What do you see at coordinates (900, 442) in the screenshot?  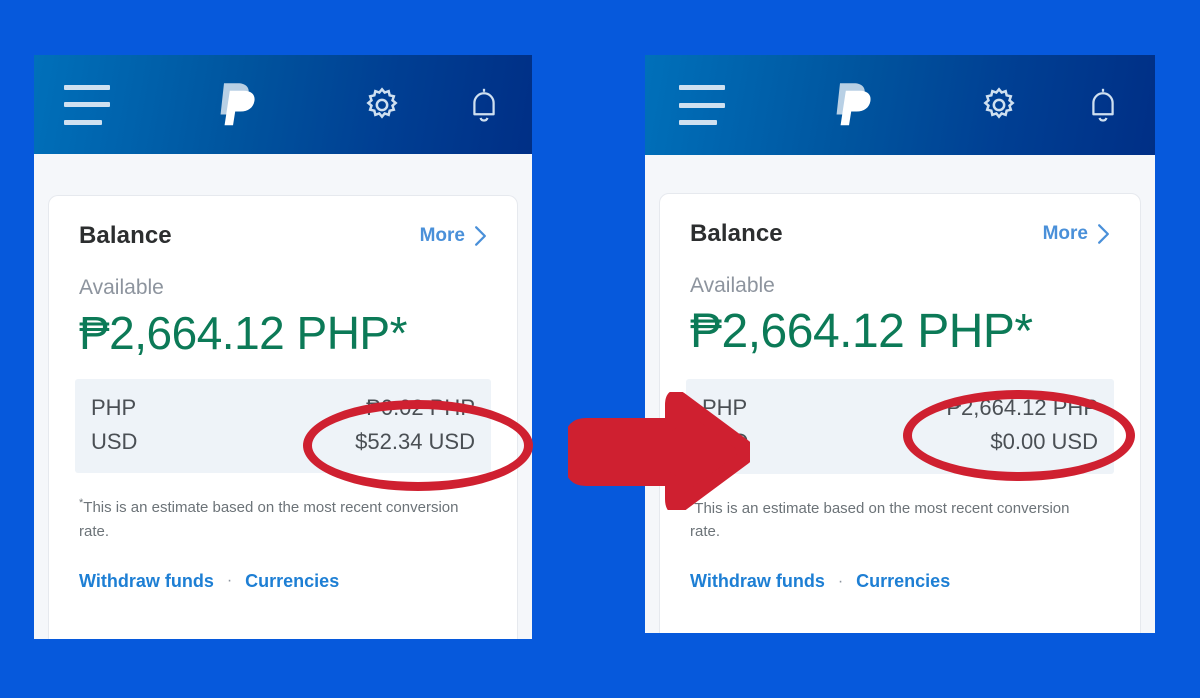 I see `currency-row: USD $0.00 USD` at bounding box center [900, 442].